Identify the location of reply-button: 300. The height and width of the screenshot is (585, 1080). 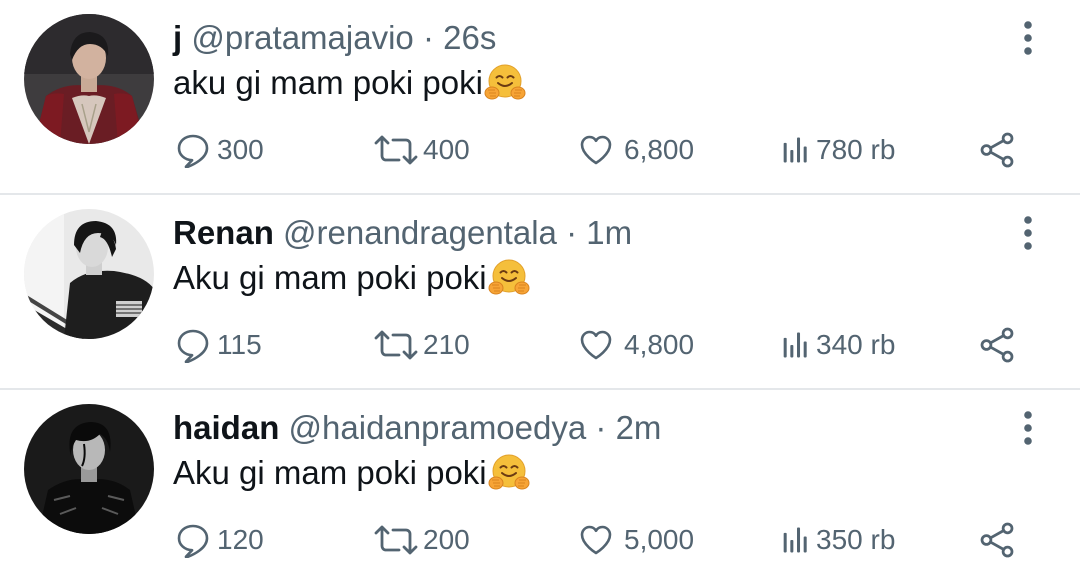
(219, 150).